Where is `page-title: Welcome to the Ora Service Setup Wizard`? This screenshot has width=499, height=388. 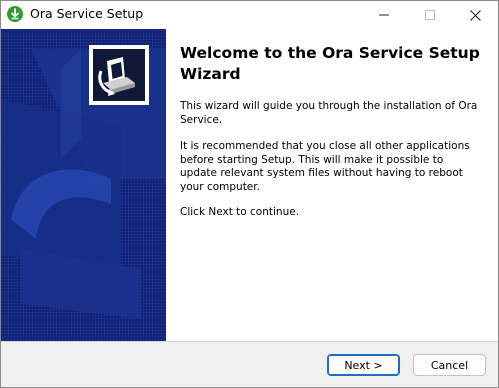 page-title: Welcome to the Ora Service Setup Wizard is located at coordinates (330, 63).